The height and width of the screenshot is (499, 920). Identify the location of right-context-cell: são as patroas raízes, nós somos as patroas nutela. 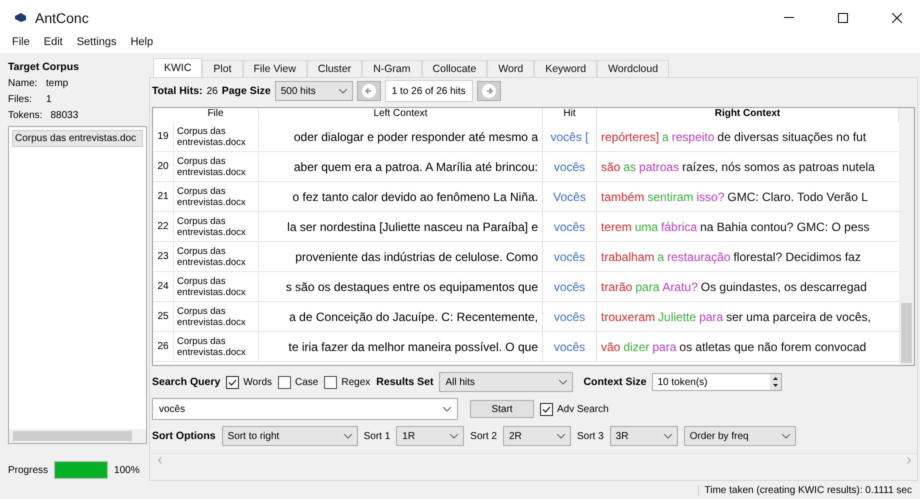
(748, 167).